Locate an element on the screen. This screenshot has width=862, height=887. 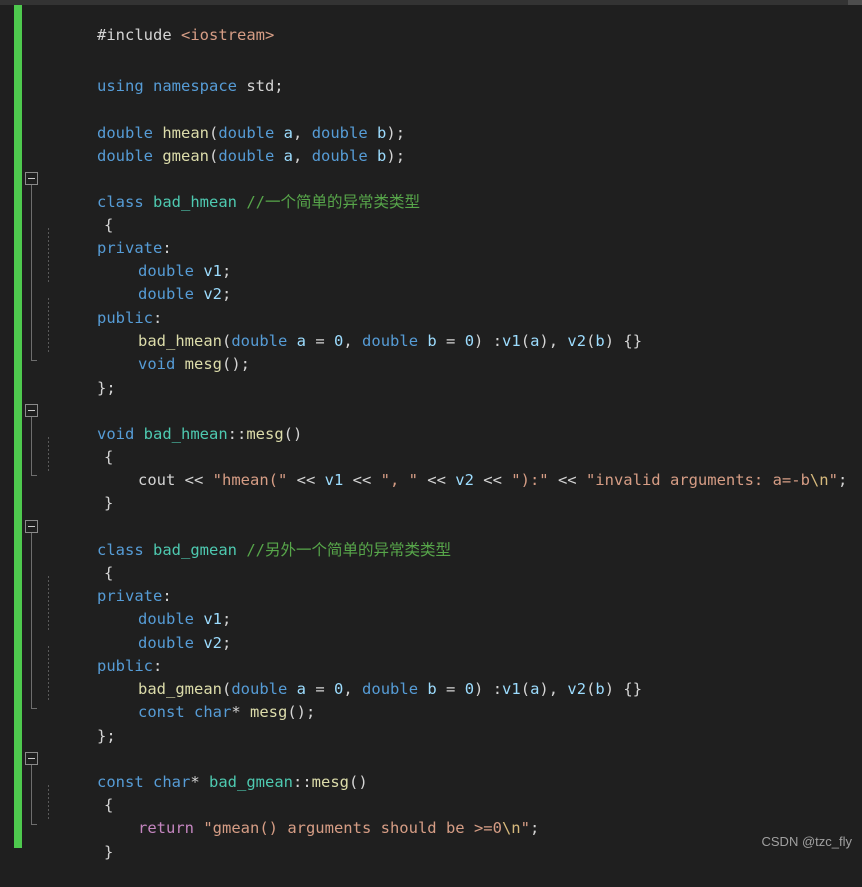
token-string: "):" is located at coordinates (530, 480).